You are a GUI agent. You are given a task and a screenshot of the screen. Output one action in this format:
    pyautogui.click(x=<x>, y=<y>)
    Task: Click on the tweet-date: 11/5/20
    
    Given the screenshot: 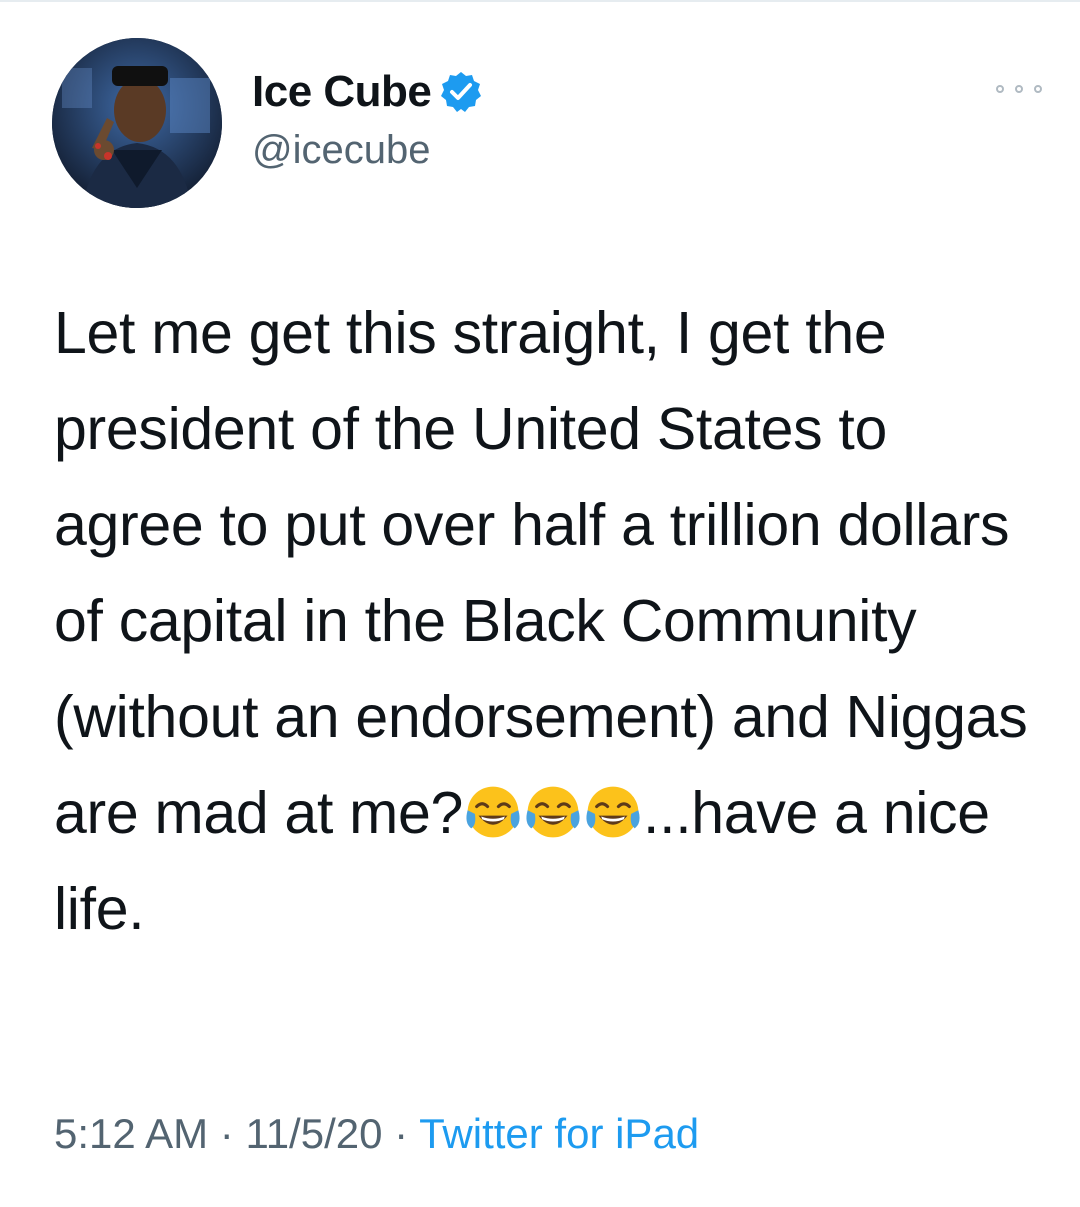 What is the action you would take?
    pyautogui.click(x=313, y=1133)
    